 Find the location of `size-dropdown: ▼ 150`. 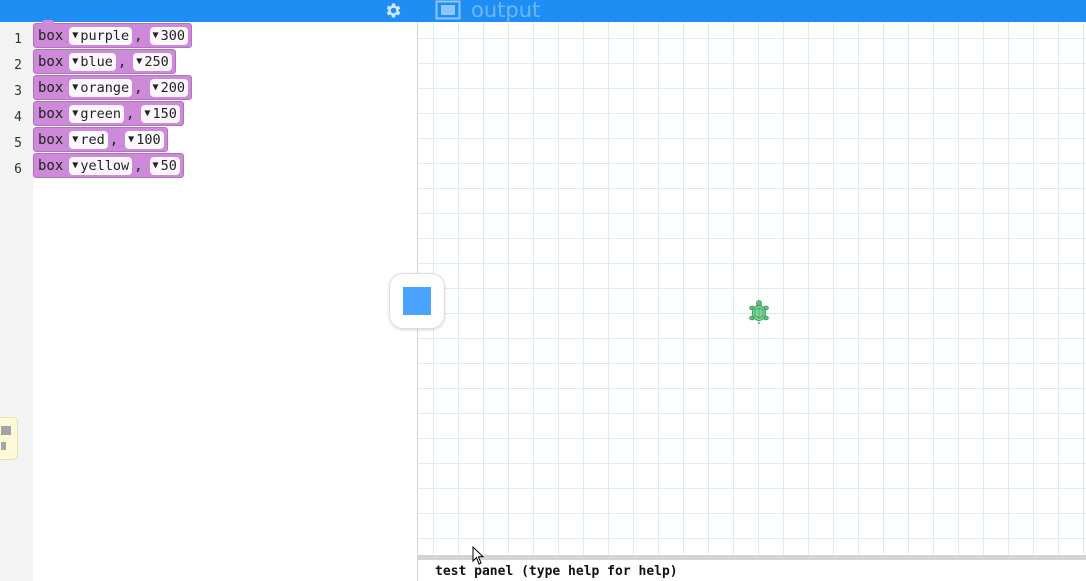

size-dropdown: ▼ 150 is located at coordinates (160, 113).